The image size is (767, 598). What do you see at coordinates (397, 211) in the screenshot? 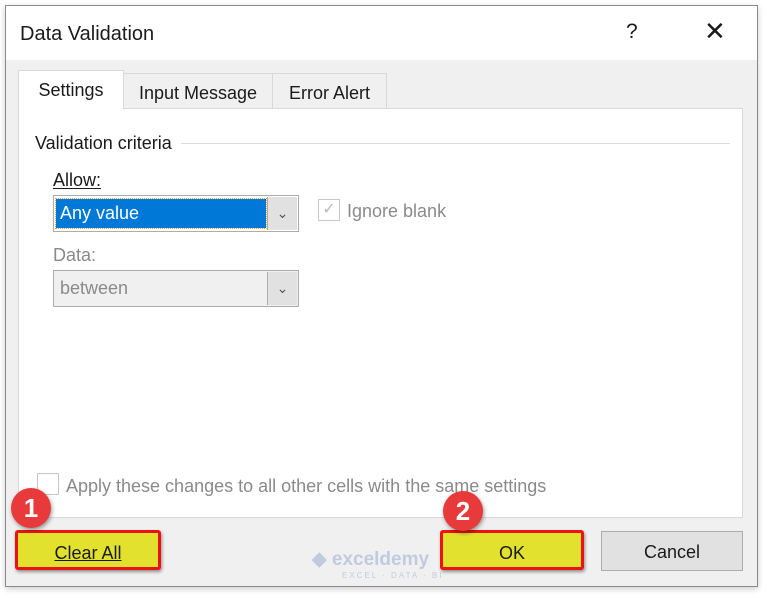
I see `ignore-blank-label: Ignore blank` at bounding box center [397, 211].